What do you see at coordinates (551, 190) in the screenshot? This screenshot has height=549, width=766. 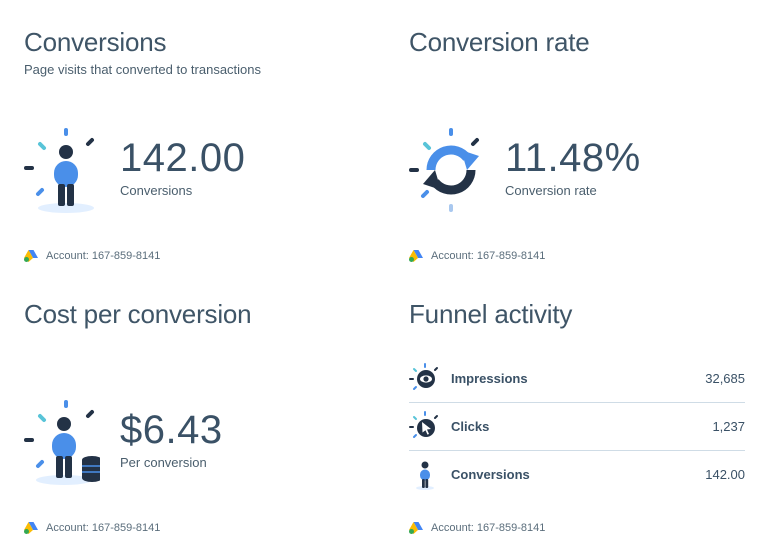 I see `conversion-rate-label: Conversion rate` at bounding box center [551, 190].